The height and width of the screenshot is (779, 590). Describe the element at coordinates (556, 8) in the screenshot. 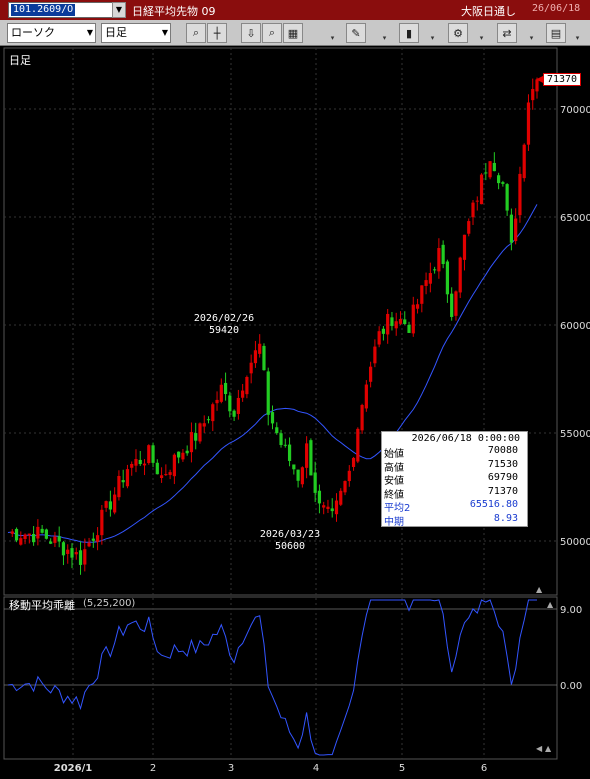

I see `current-date: 26/06/18` at that location.